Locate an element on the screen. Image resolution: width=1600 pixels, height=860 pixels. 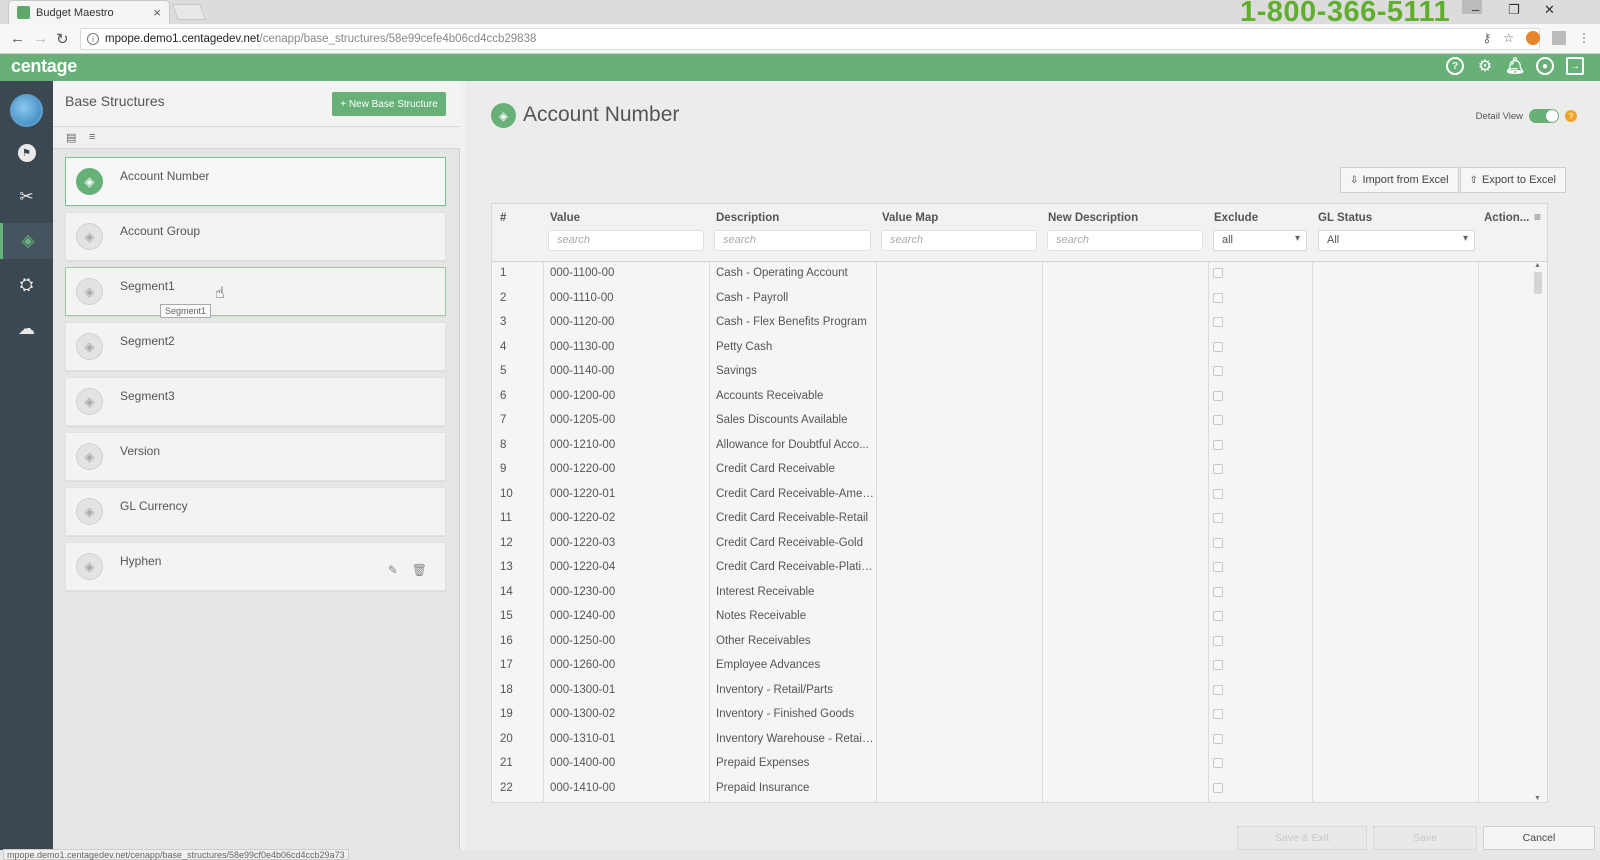
table-row: 9 000-1220-00 Credit Card Receivable is located at coordinates (1012, 470).